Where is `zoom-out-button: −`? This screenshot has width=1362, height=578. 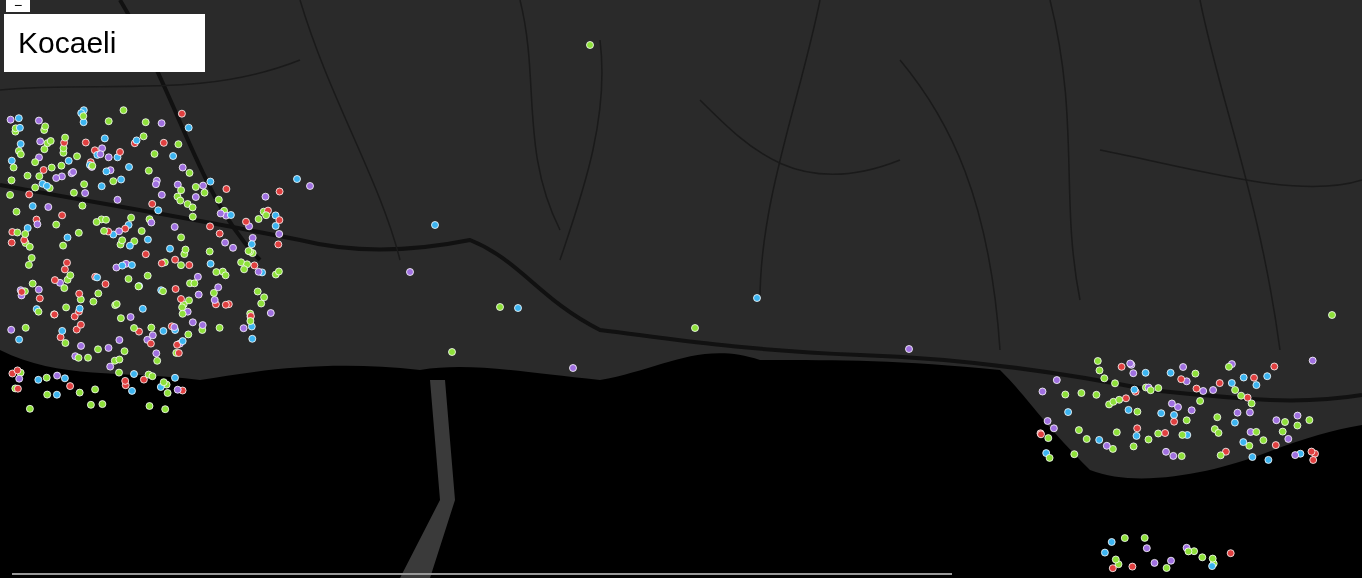 zoom-out-button: − is located at coordinates (18, 6).